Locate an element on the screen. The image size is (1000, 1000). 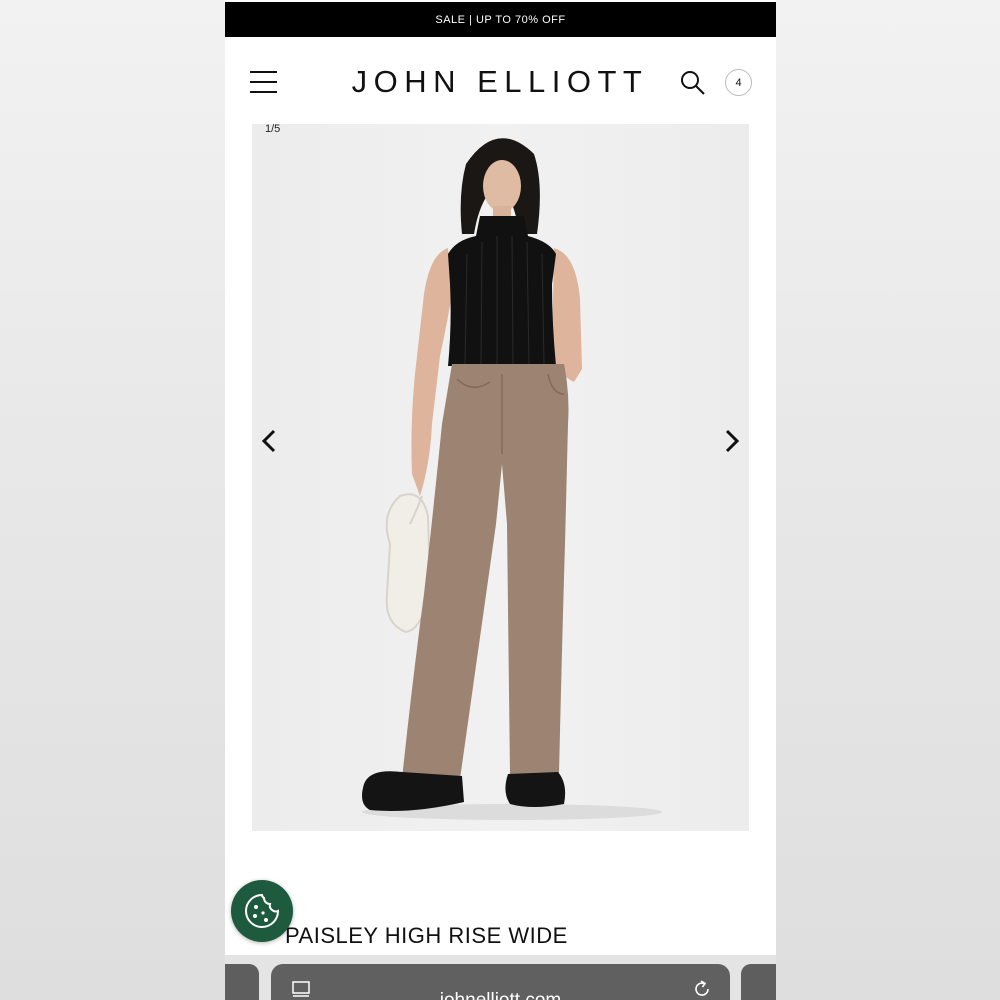
chevron-left-icon is located at coordinates (270, 441).